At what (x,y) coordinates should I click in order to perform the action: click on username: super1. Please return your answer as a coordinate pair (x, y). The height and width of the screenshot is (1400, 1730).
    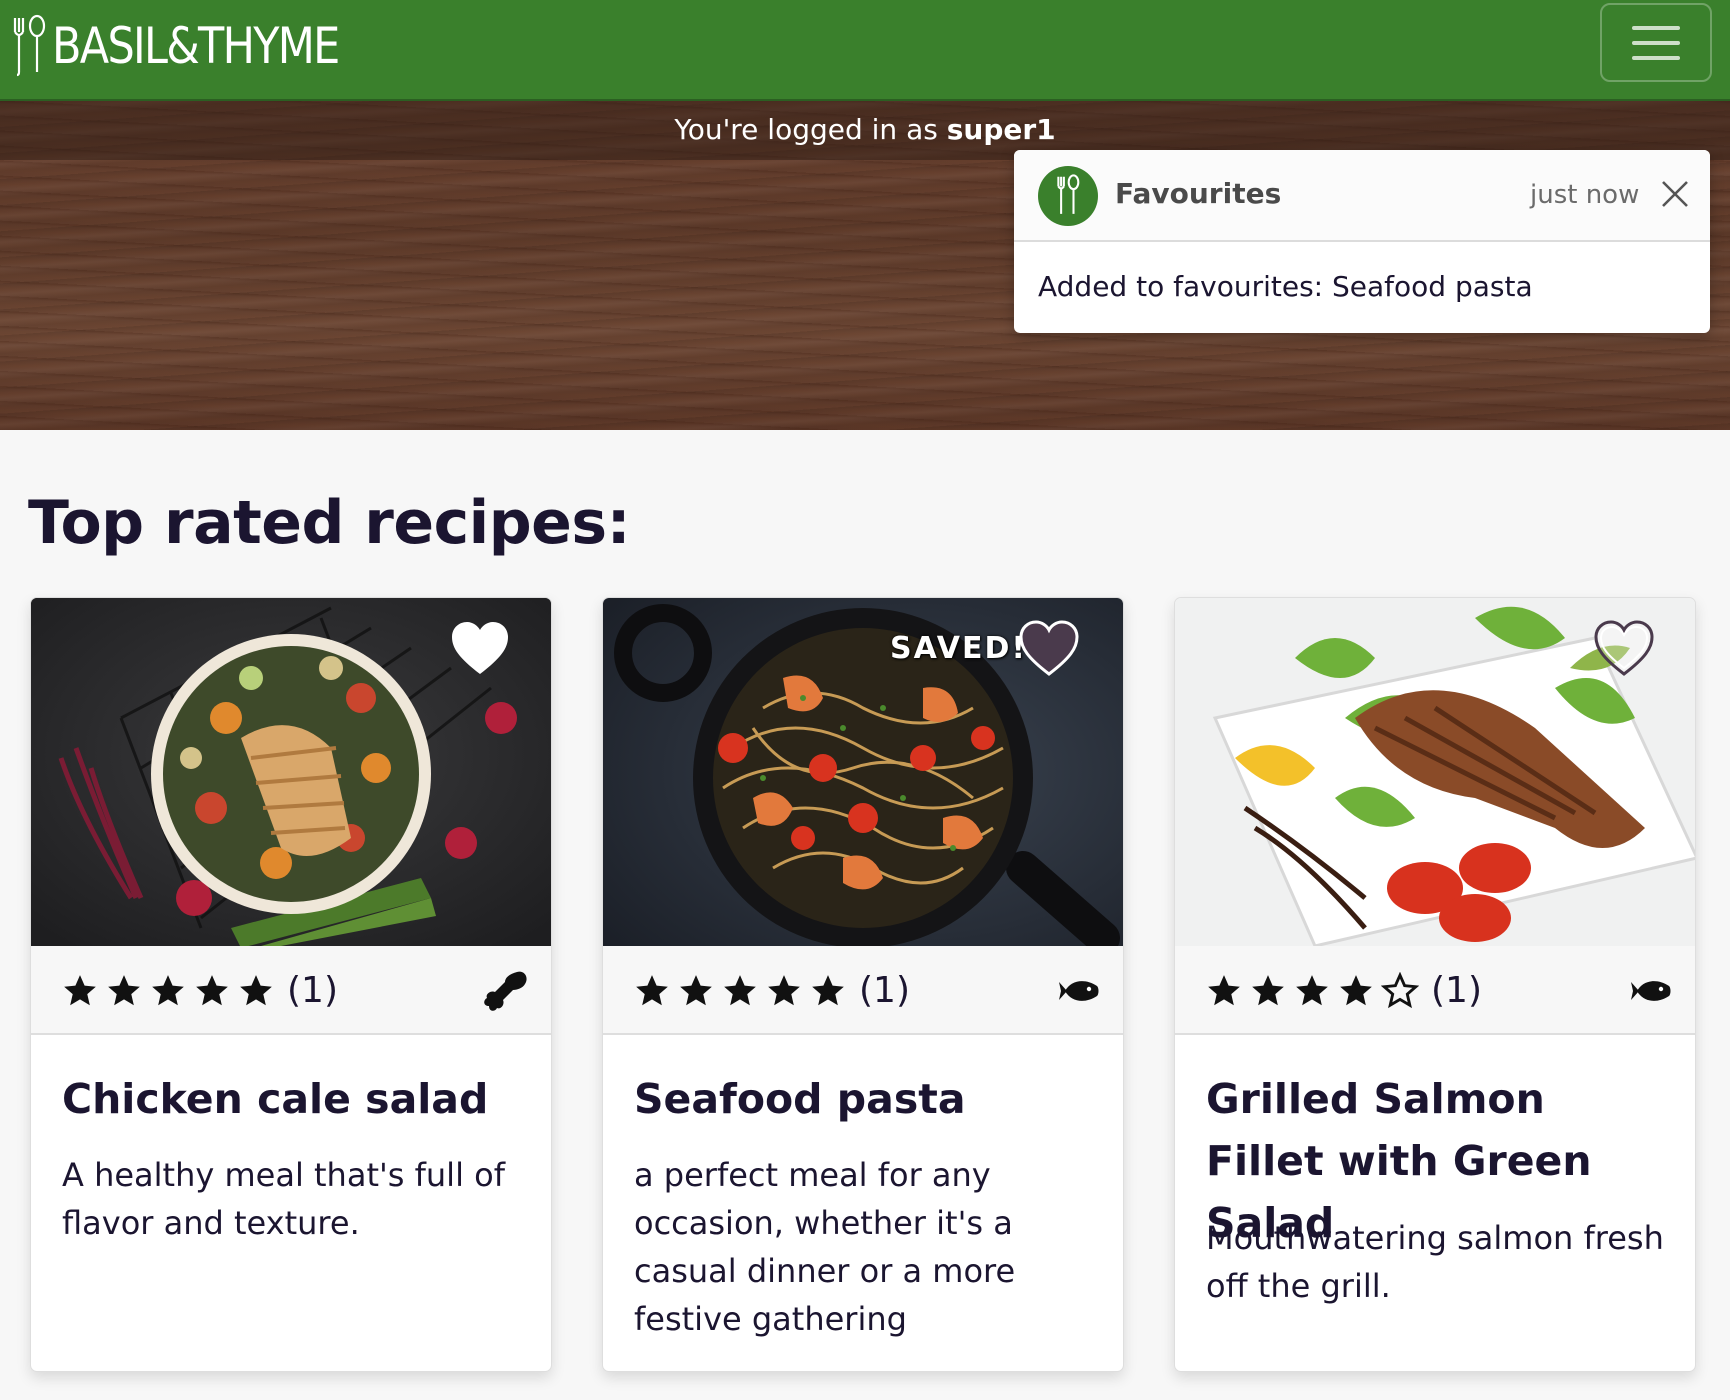
    Looking at the image, I should click on (1001, 129).